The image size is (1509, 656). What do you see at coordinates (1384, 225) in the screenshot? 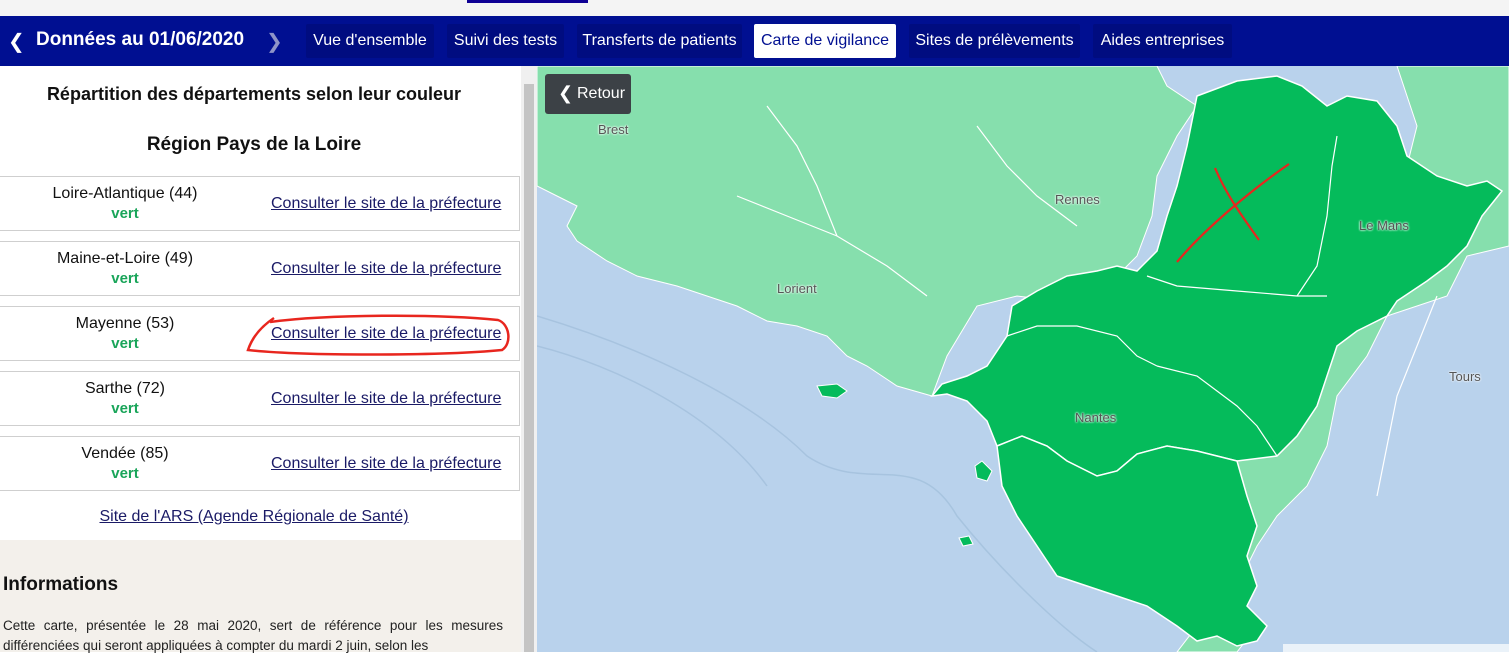
I see `city-label: Le Mans` at bounding box center [1384, 225].